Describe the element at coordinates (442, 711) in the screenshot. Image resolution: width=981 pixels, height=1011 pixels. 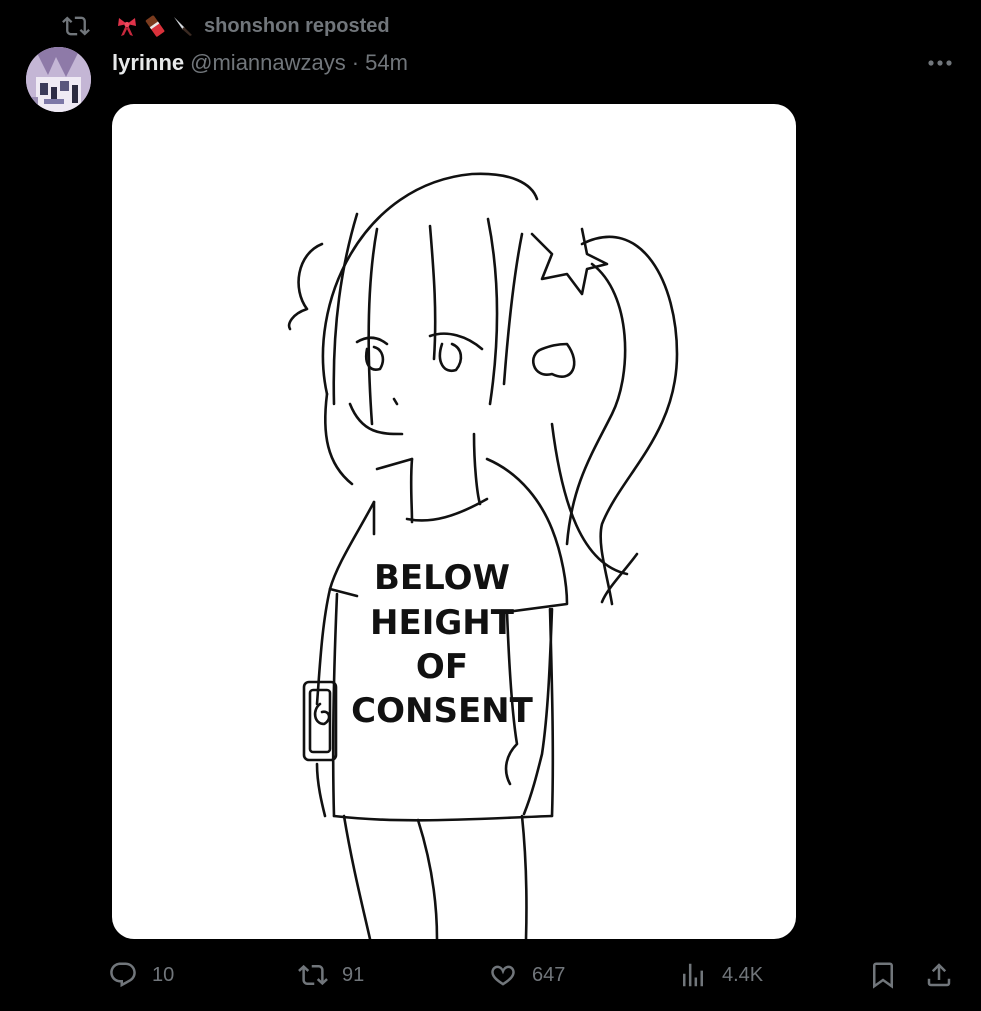
I see `shirt-text-line-4: CONSENT` at that location.